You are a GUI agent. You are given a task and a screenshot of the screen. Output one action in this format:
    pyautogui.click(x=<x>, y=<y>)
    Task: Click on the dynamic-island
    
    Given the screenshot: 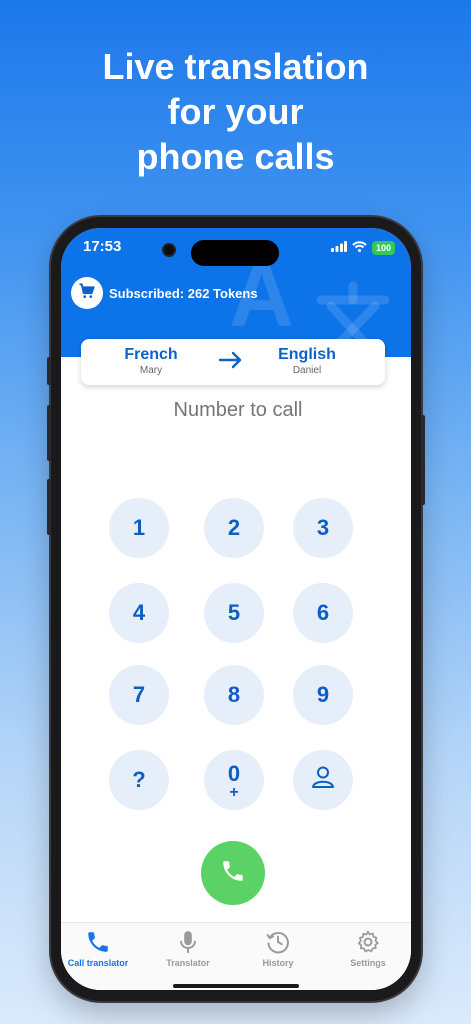 What is the action you would take?
    pyautogui.click(x=235, y=253)
    